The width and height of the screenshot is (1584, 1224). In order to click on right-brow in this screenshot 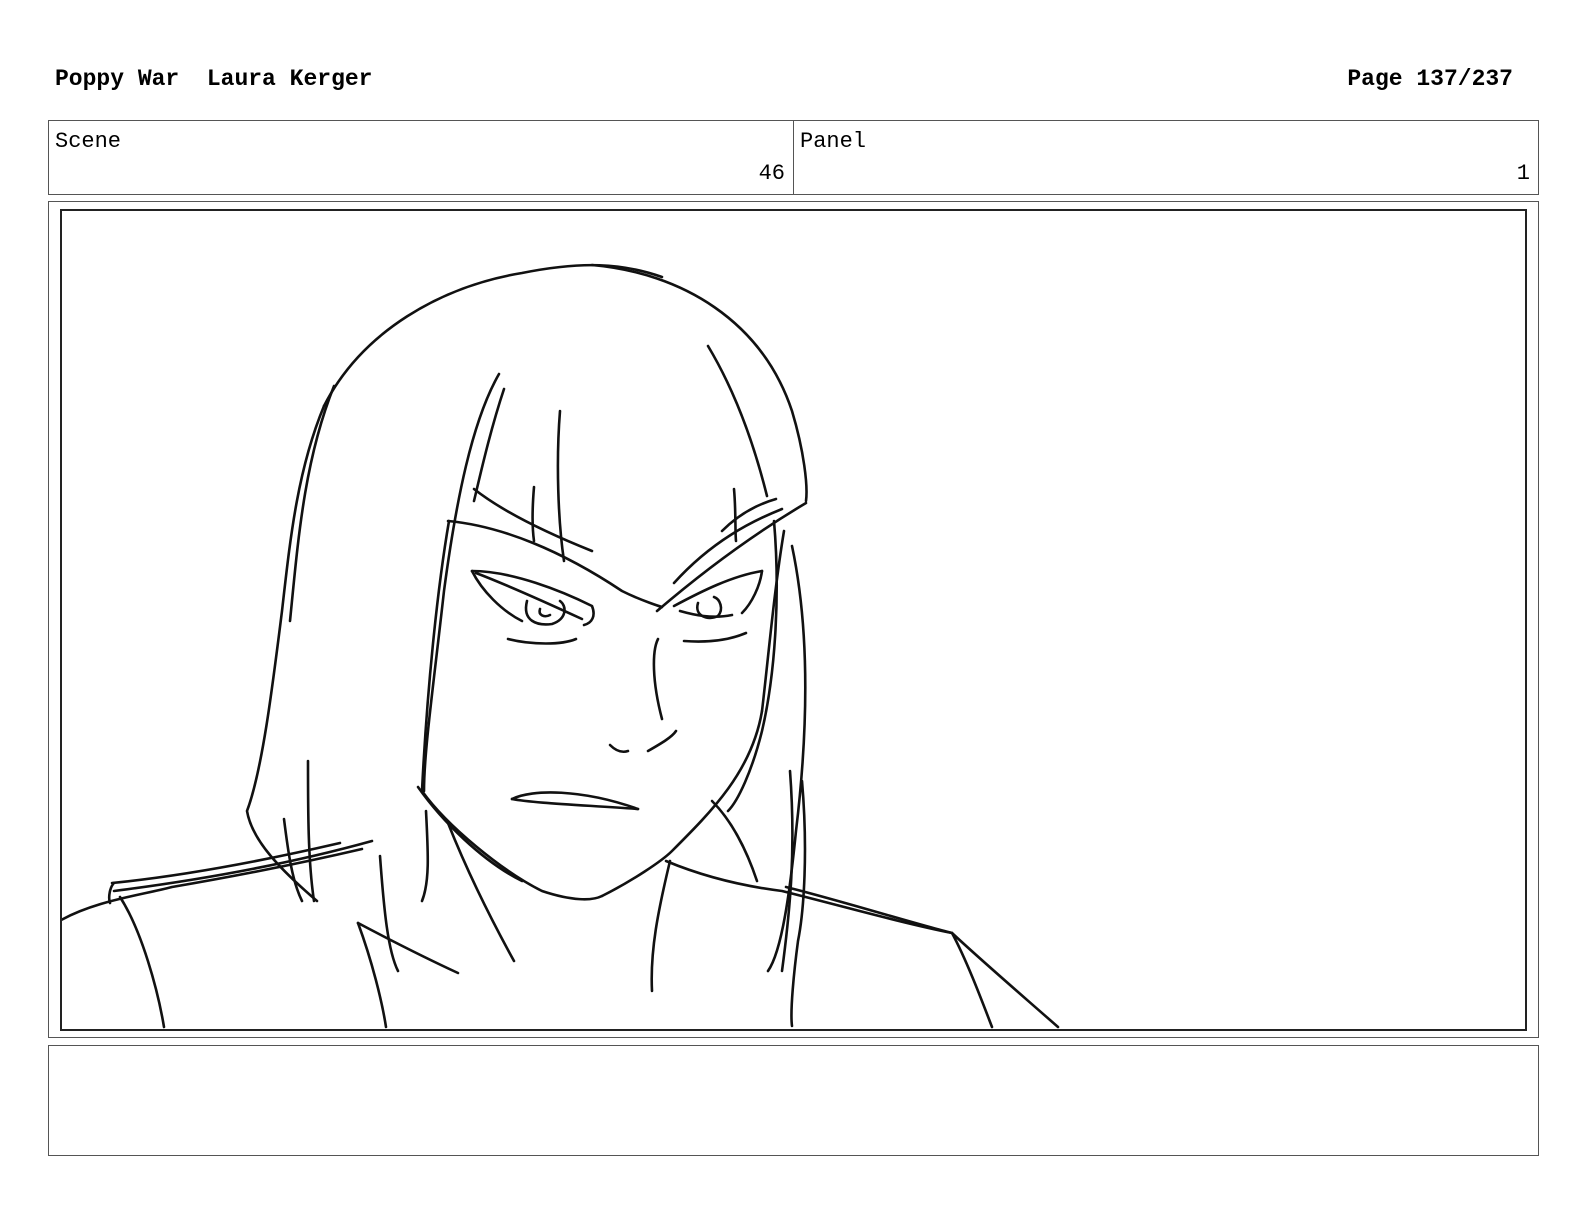, I will do `click(731, 557)`.